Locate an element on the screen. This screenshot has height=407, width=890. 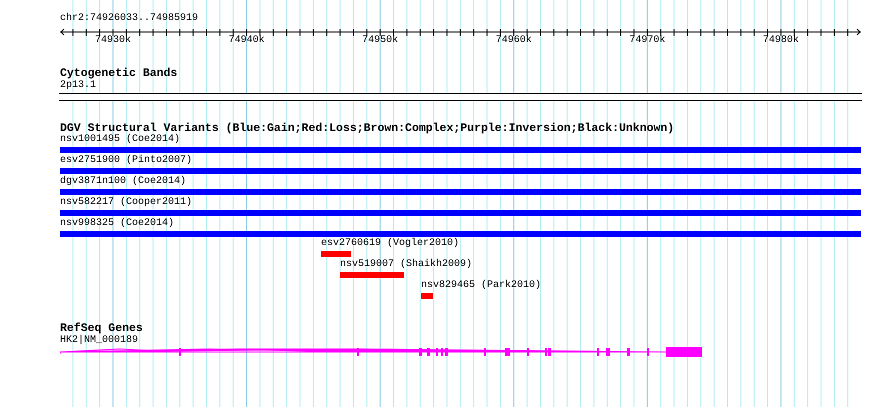
band-label: 2p13.1 is located at coordinates (78, 86).